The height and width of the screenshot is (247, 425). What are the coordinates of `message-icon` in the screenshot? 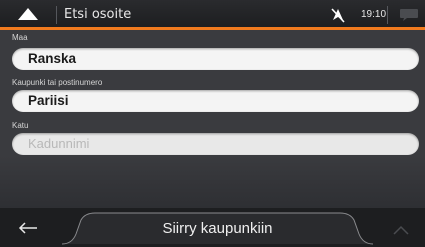 It's located at (409, 15).